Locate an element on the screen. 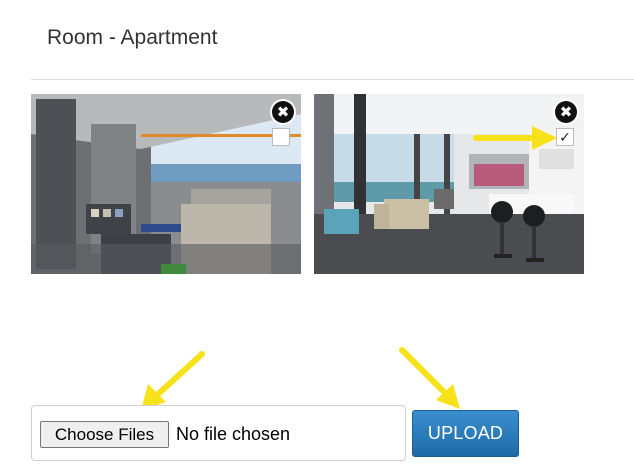 Image resolution: width=634 pixels, height=474 pixels. select-image-1-checkbox is located at coordinates (281, 137).